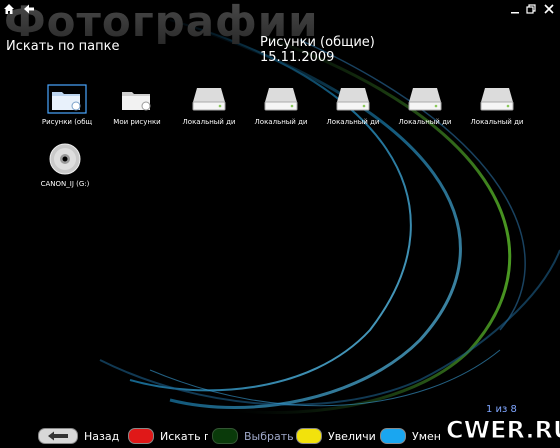  Describe the element at coordinates (65, 159) in the screenshot. I see `cd-disc-icon` at that location.